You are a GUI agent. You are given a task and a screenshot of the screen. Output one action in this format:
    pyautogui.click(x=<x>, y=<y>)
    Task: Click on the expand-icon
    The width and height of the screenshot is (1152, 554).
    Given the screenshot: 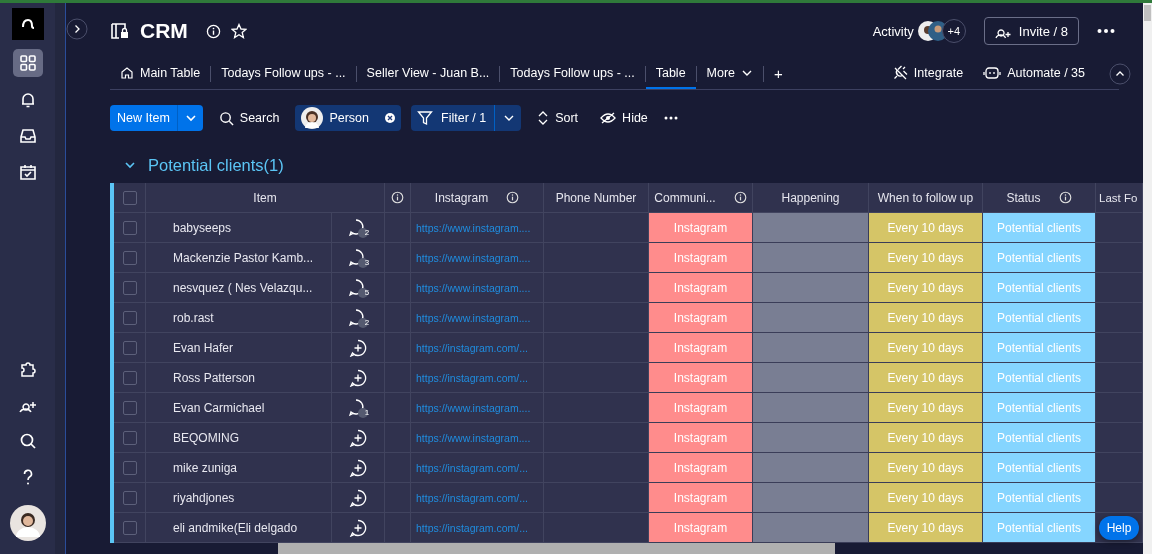 What is the action you would take?
    pyautogui.click(x=77, y=29)
    